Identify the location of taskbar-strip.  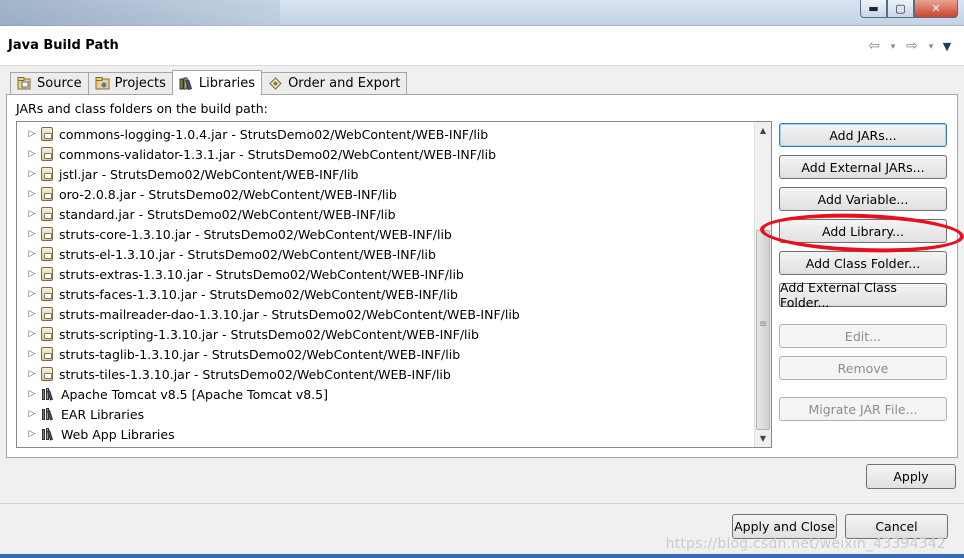
(482, 556).